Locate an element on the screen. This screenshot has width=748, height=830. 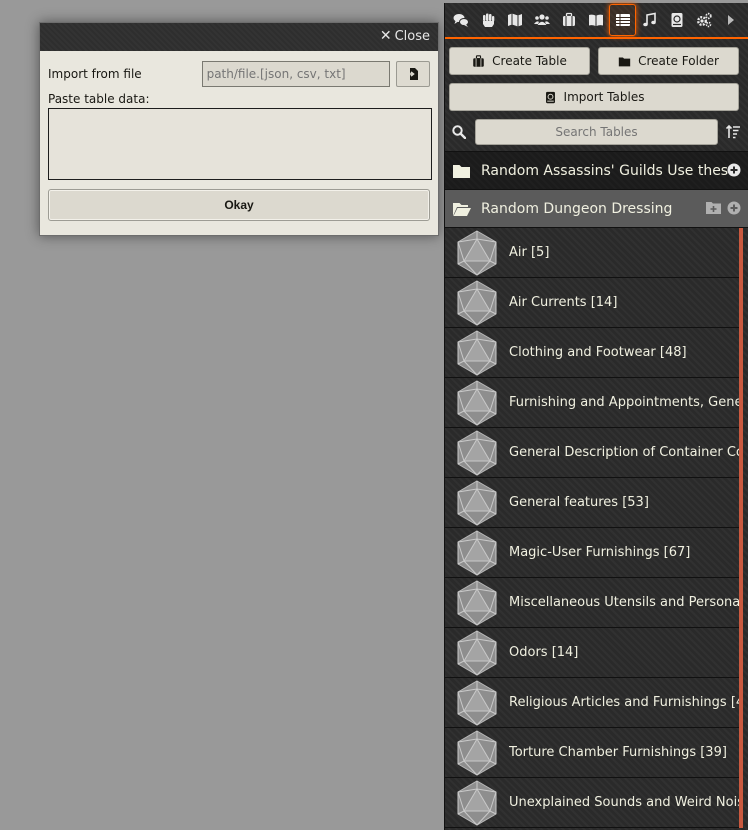
table-entry: Air [5] is located at coordinates (592, 253).